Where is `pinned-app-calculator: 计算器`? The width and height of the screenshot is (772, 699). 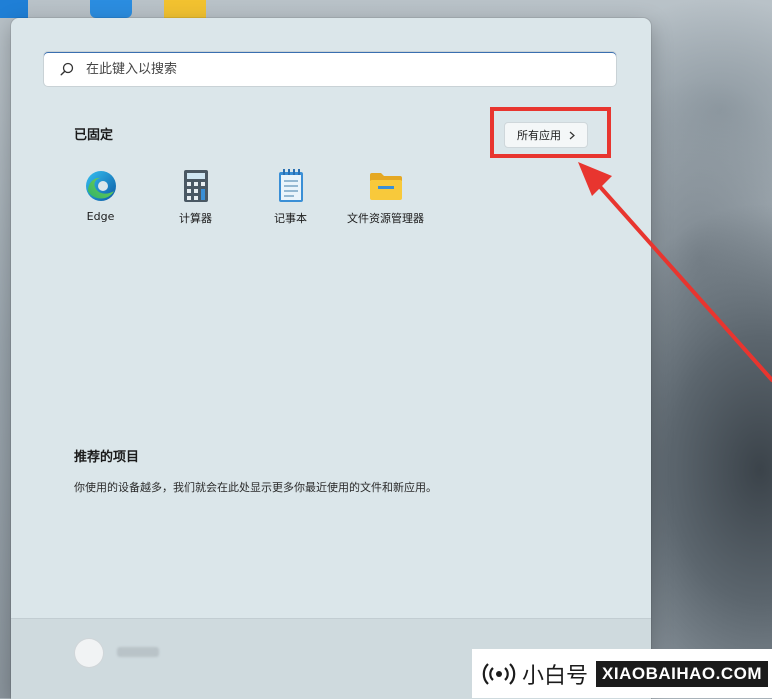 pinned-app-calculator: 计算器 is located at coordinates (195, 197).